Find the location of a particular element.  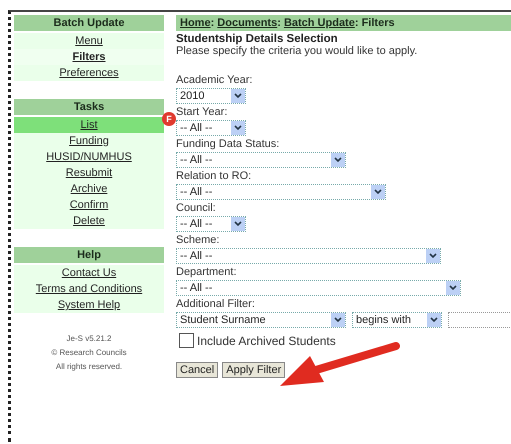

field-label: Scheme: is located at coordinates (198, 240).